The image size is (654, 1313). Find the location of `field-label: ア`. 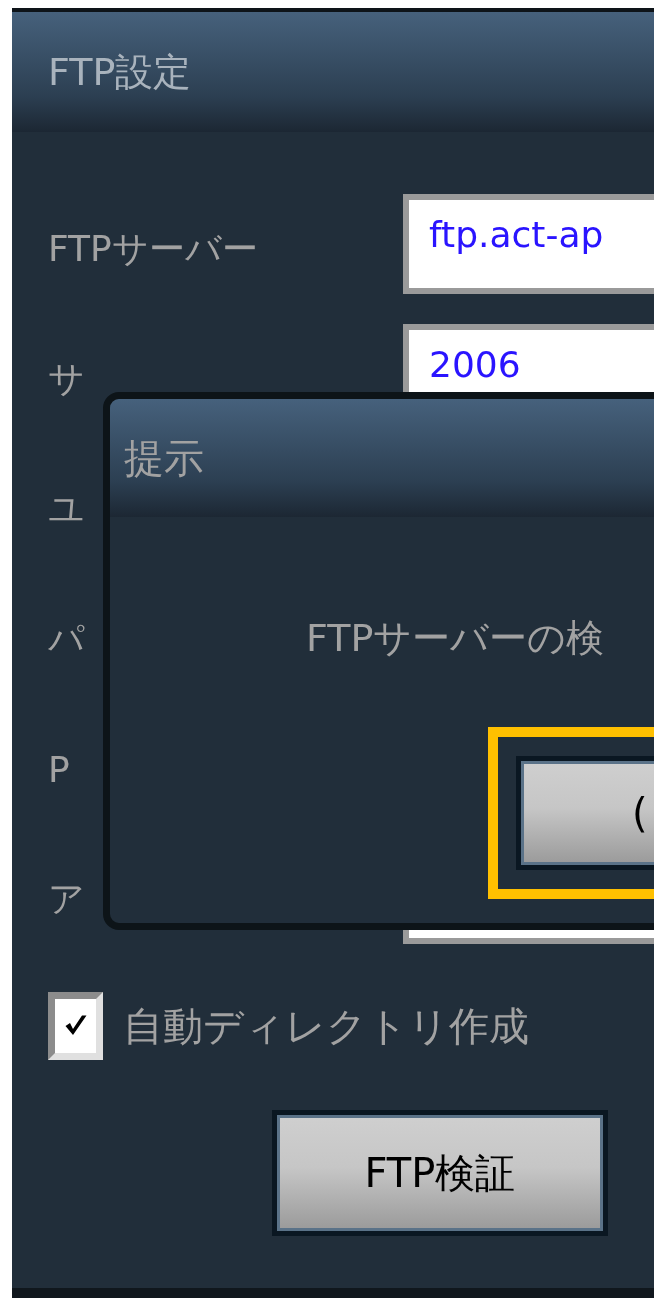

field-label: ア is located at coordinates (66, 898).